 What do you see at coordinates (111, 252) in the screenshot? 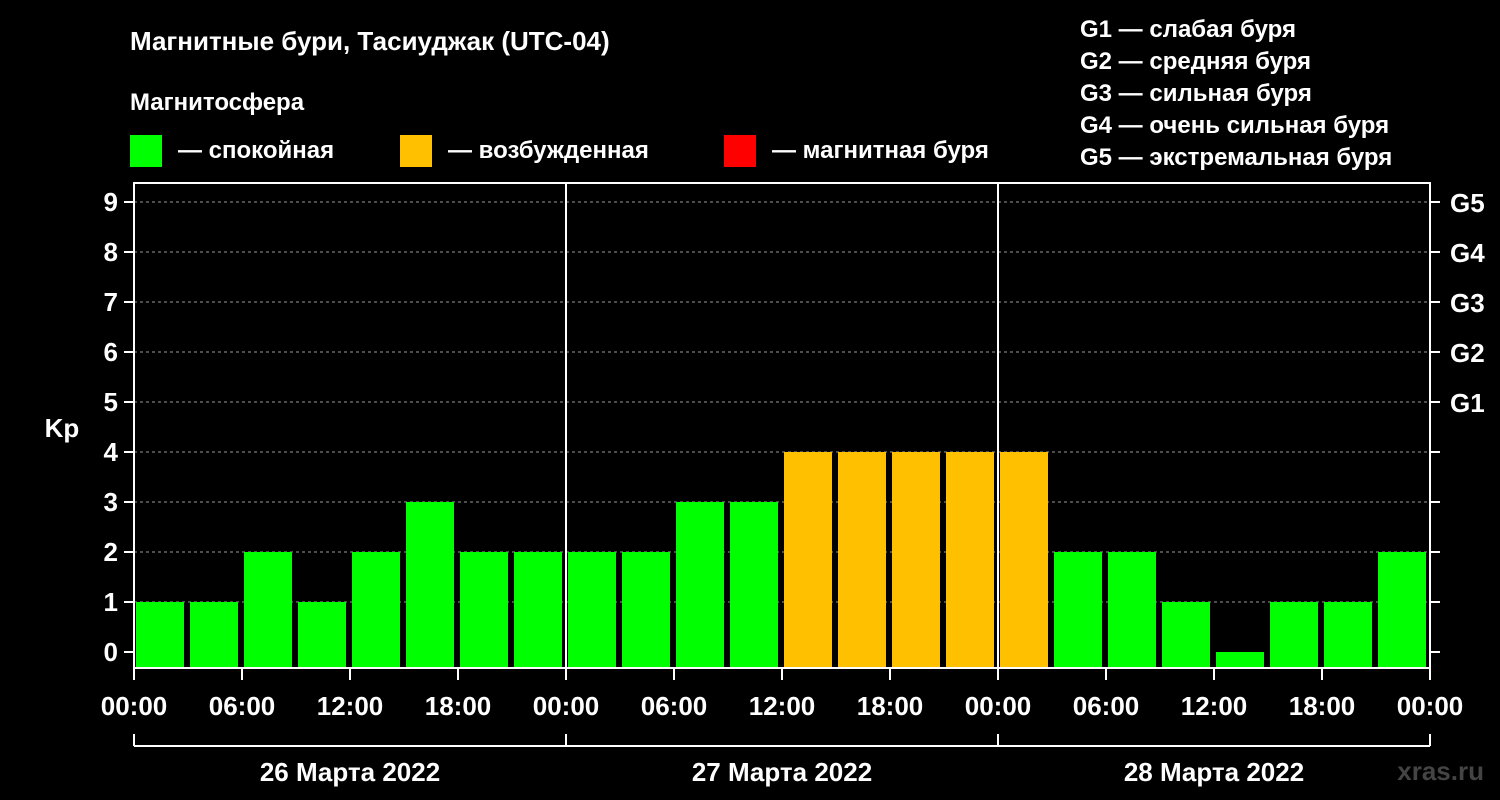
I see `y-tick-label: 8` at bounding box center [111, 252].